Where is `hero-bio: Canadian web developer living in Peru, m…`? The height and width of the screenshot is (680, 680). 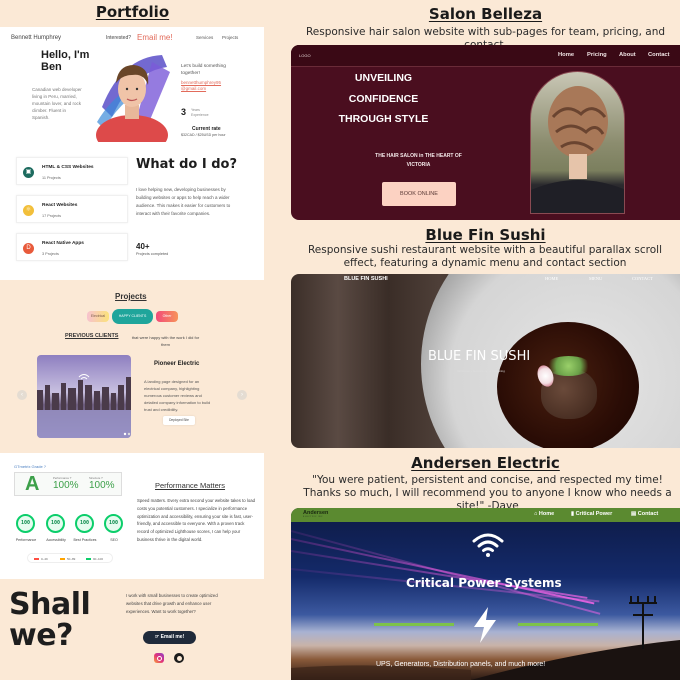
hero-bio: Canadian web developer living in Peru, m… is located at coordinates (57, 103).